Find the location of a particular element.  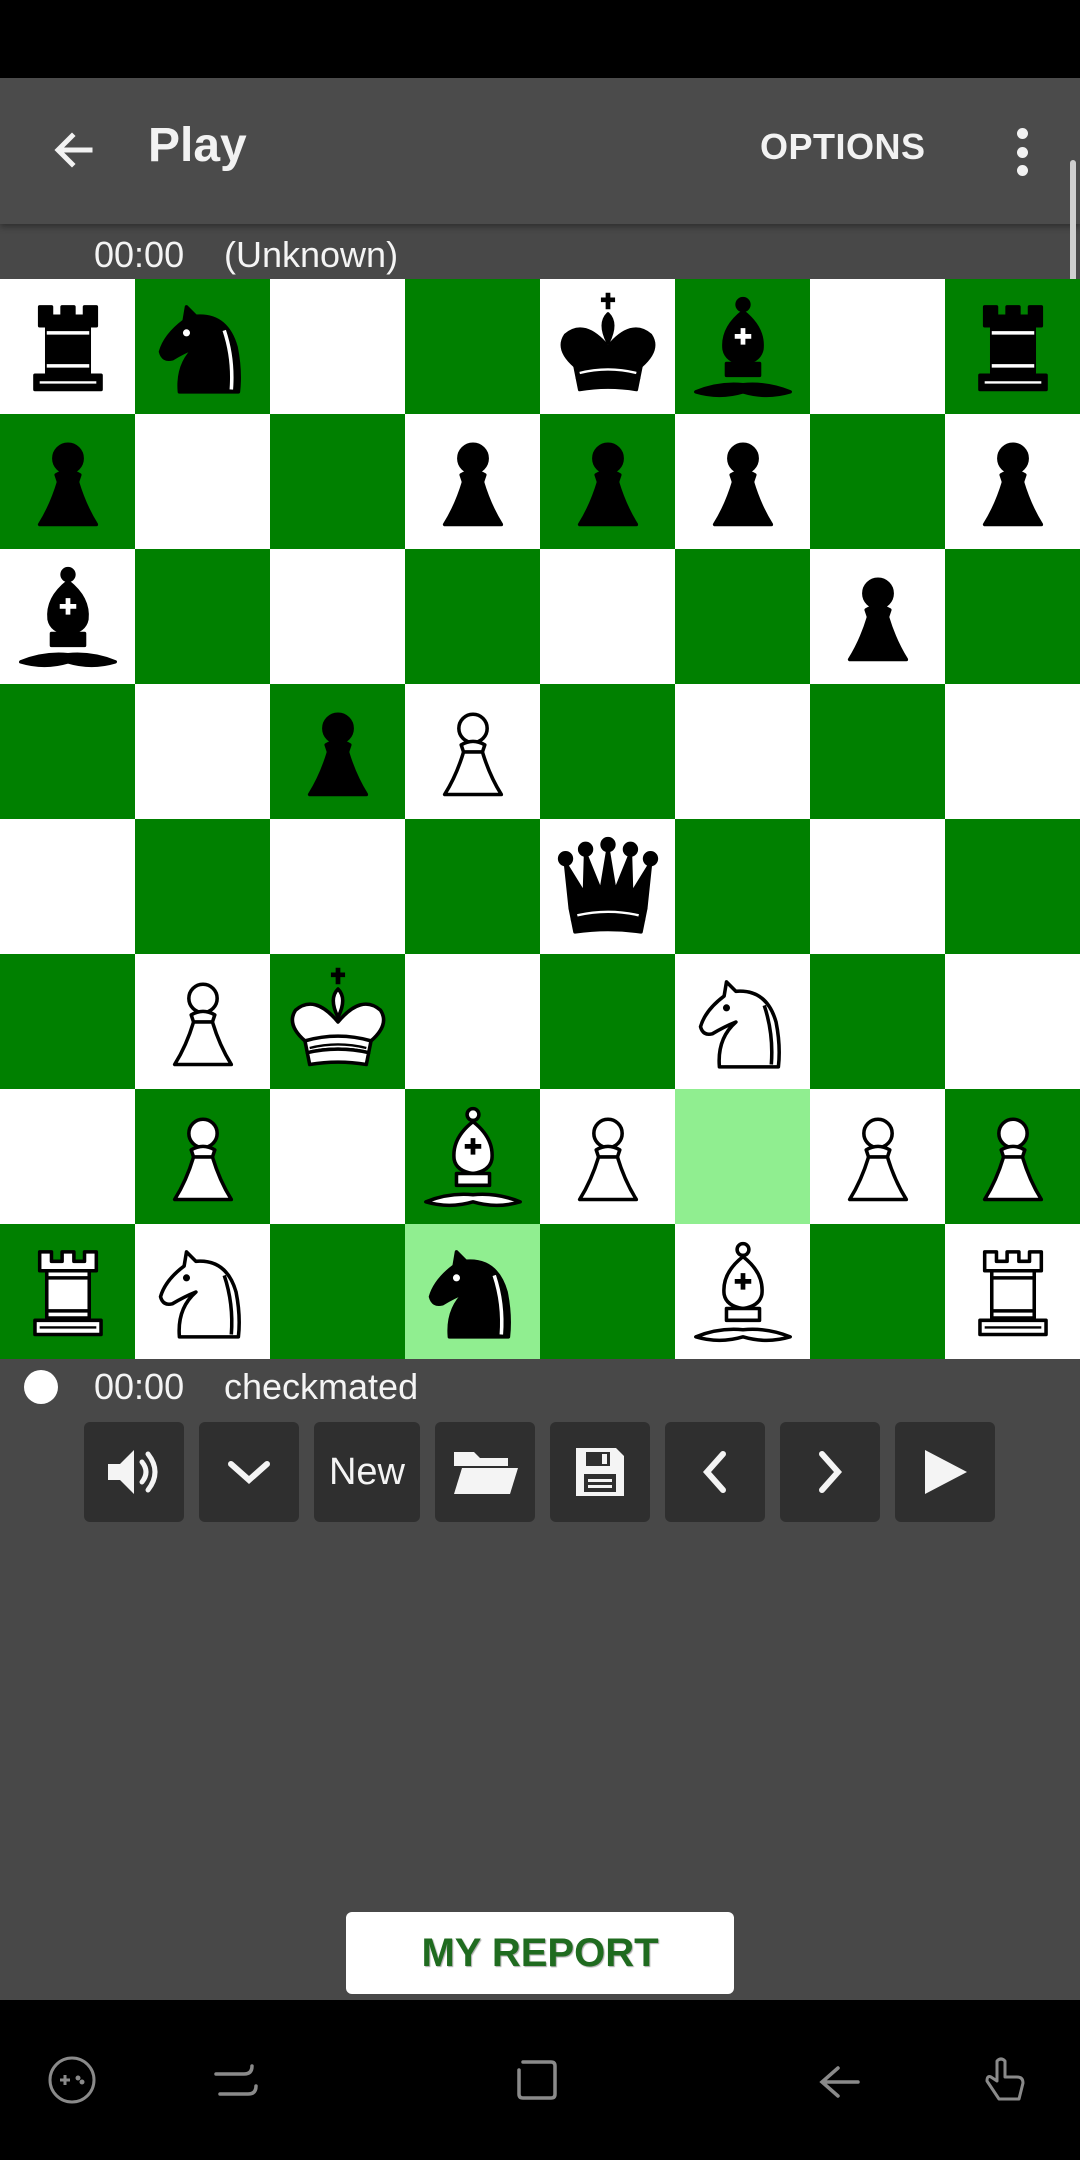

square-a3 is located at coordinates (67, 1021).